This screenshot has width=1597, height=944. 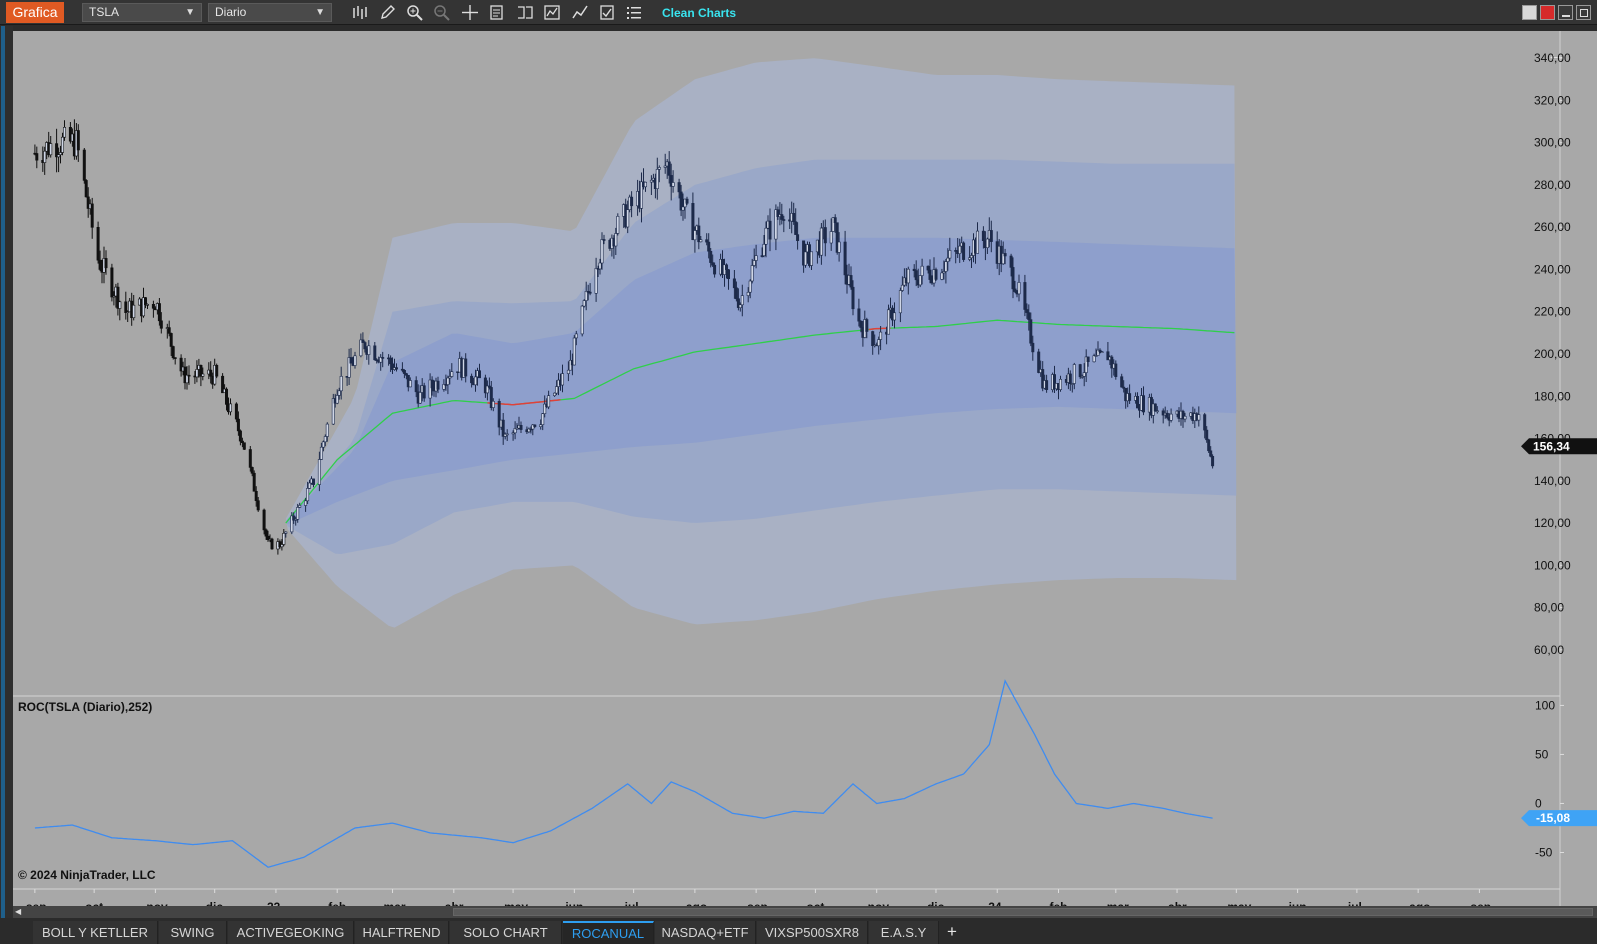 I want to click on tab-easy: E.A.S.Y, so click(x=904, y=932).